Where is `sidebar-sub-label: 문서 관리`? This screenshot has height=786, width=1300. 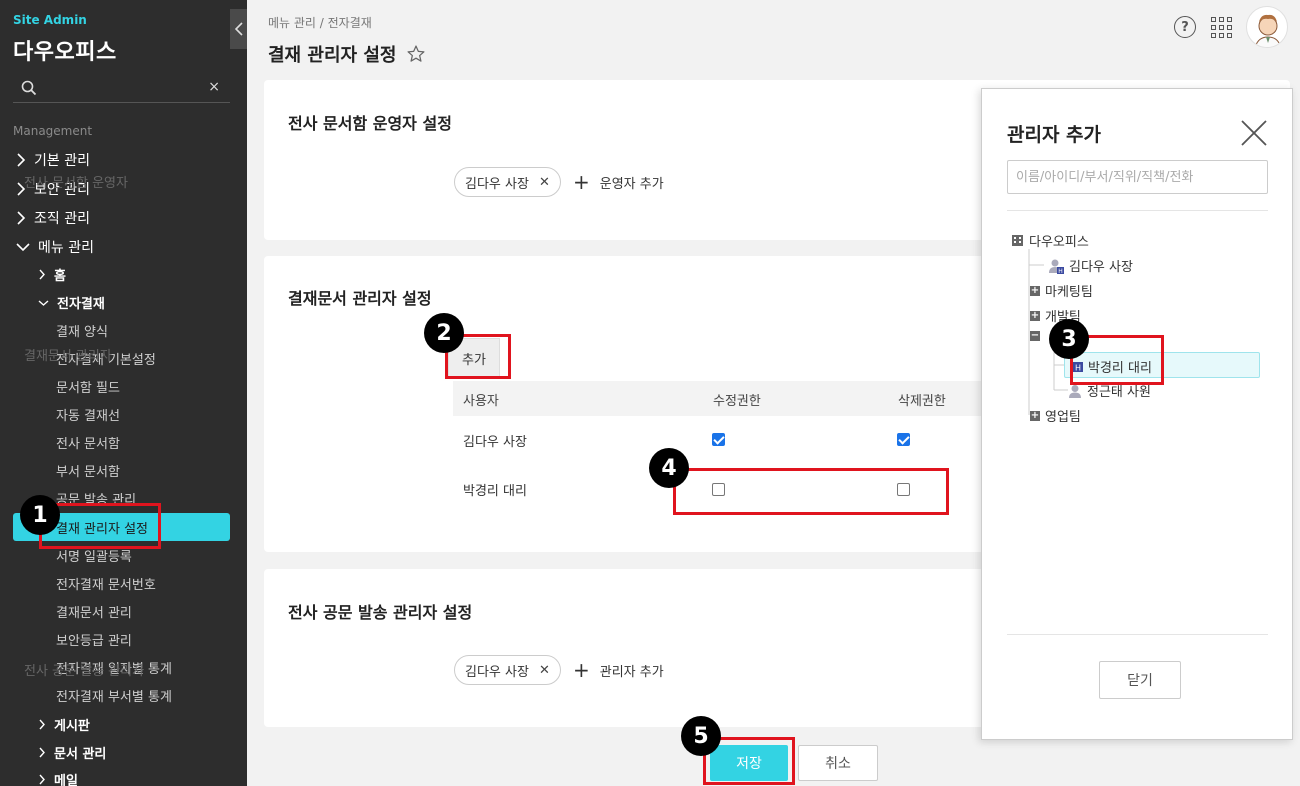 sidebar-sub-label: 문서 관리 is located at coordinates (80, 754).